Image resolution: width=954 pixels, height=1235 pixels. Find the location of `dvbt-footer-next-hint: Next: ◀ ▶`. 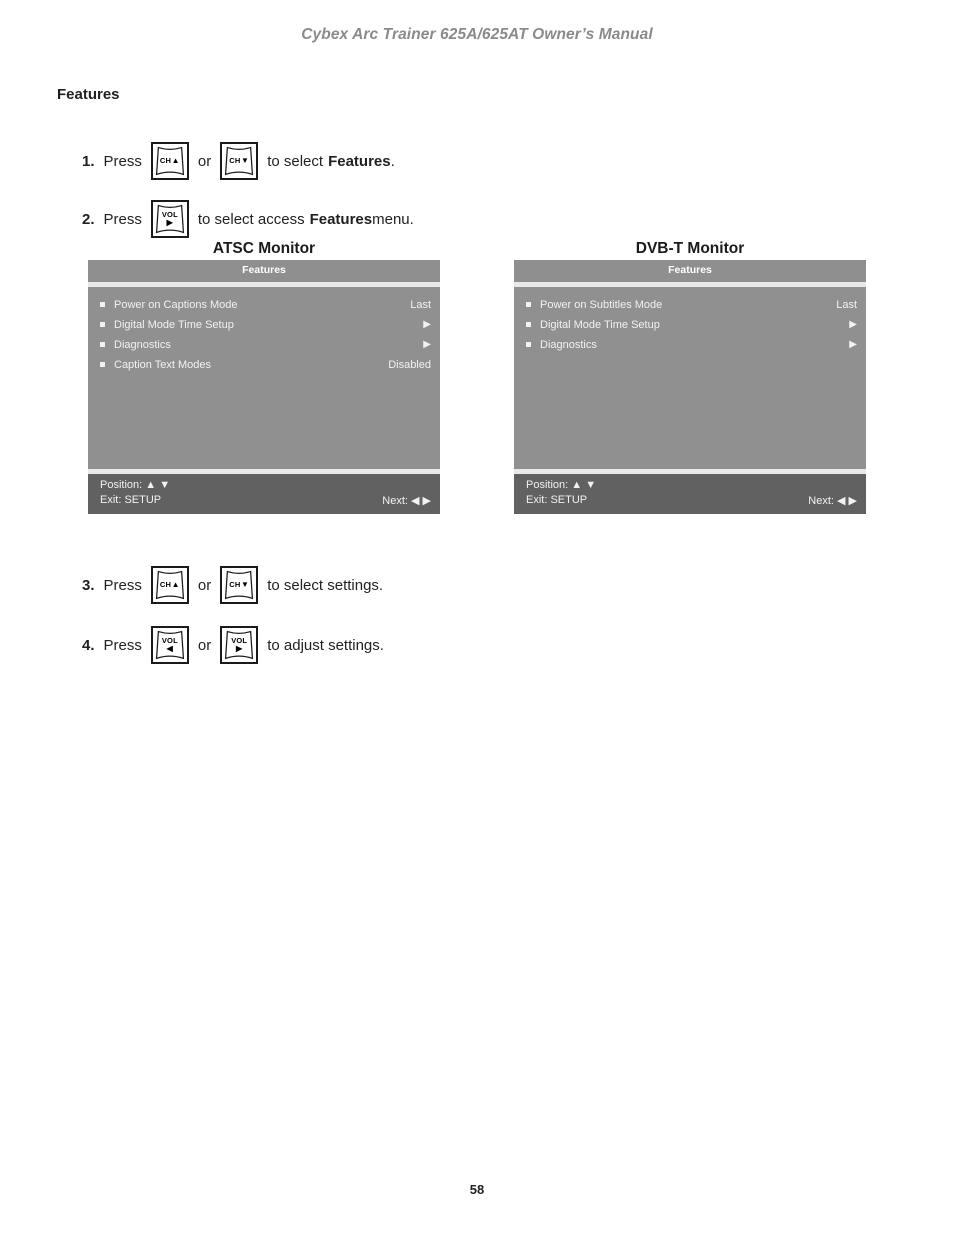

dvbt-footer-next-hint: Next: ◀ ▶ is located at coordinates (832, 500).